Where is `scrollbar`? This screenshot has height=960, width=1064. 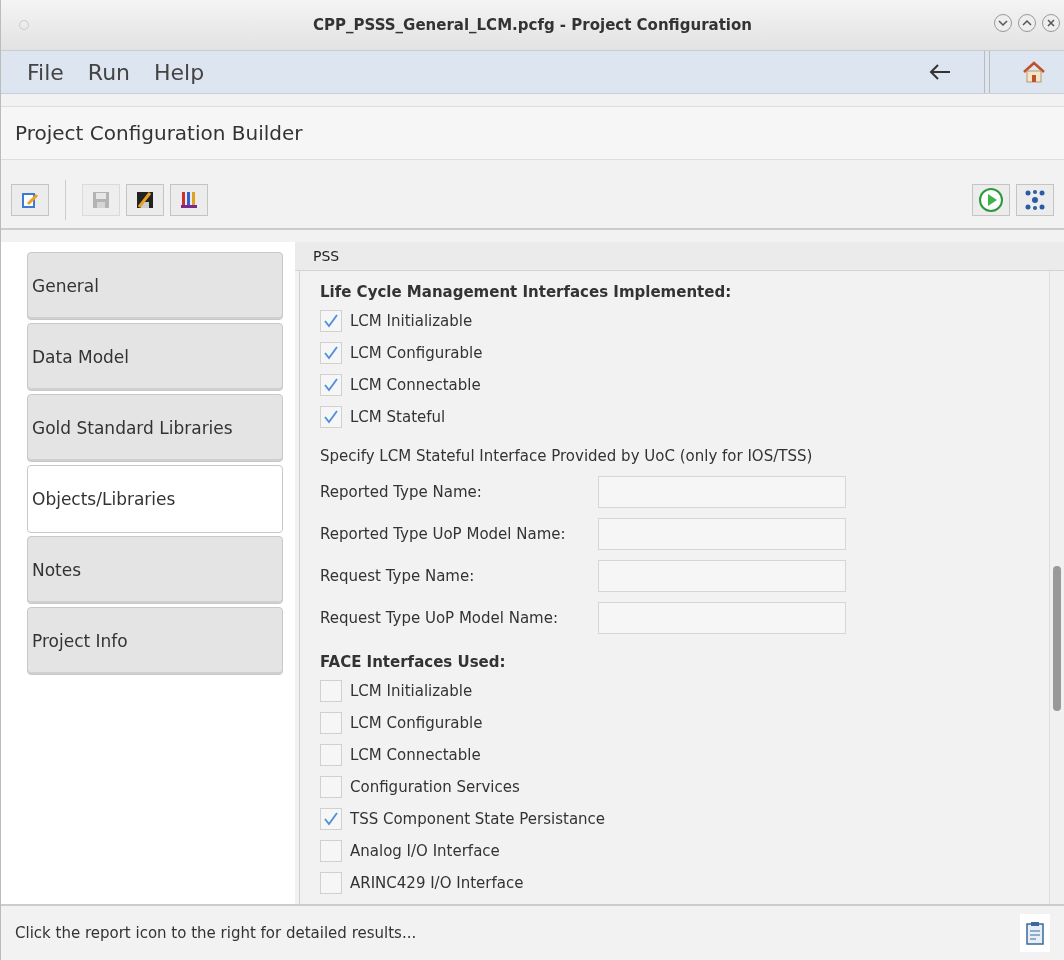 scrollbar is located at coordinates (1056, 587).